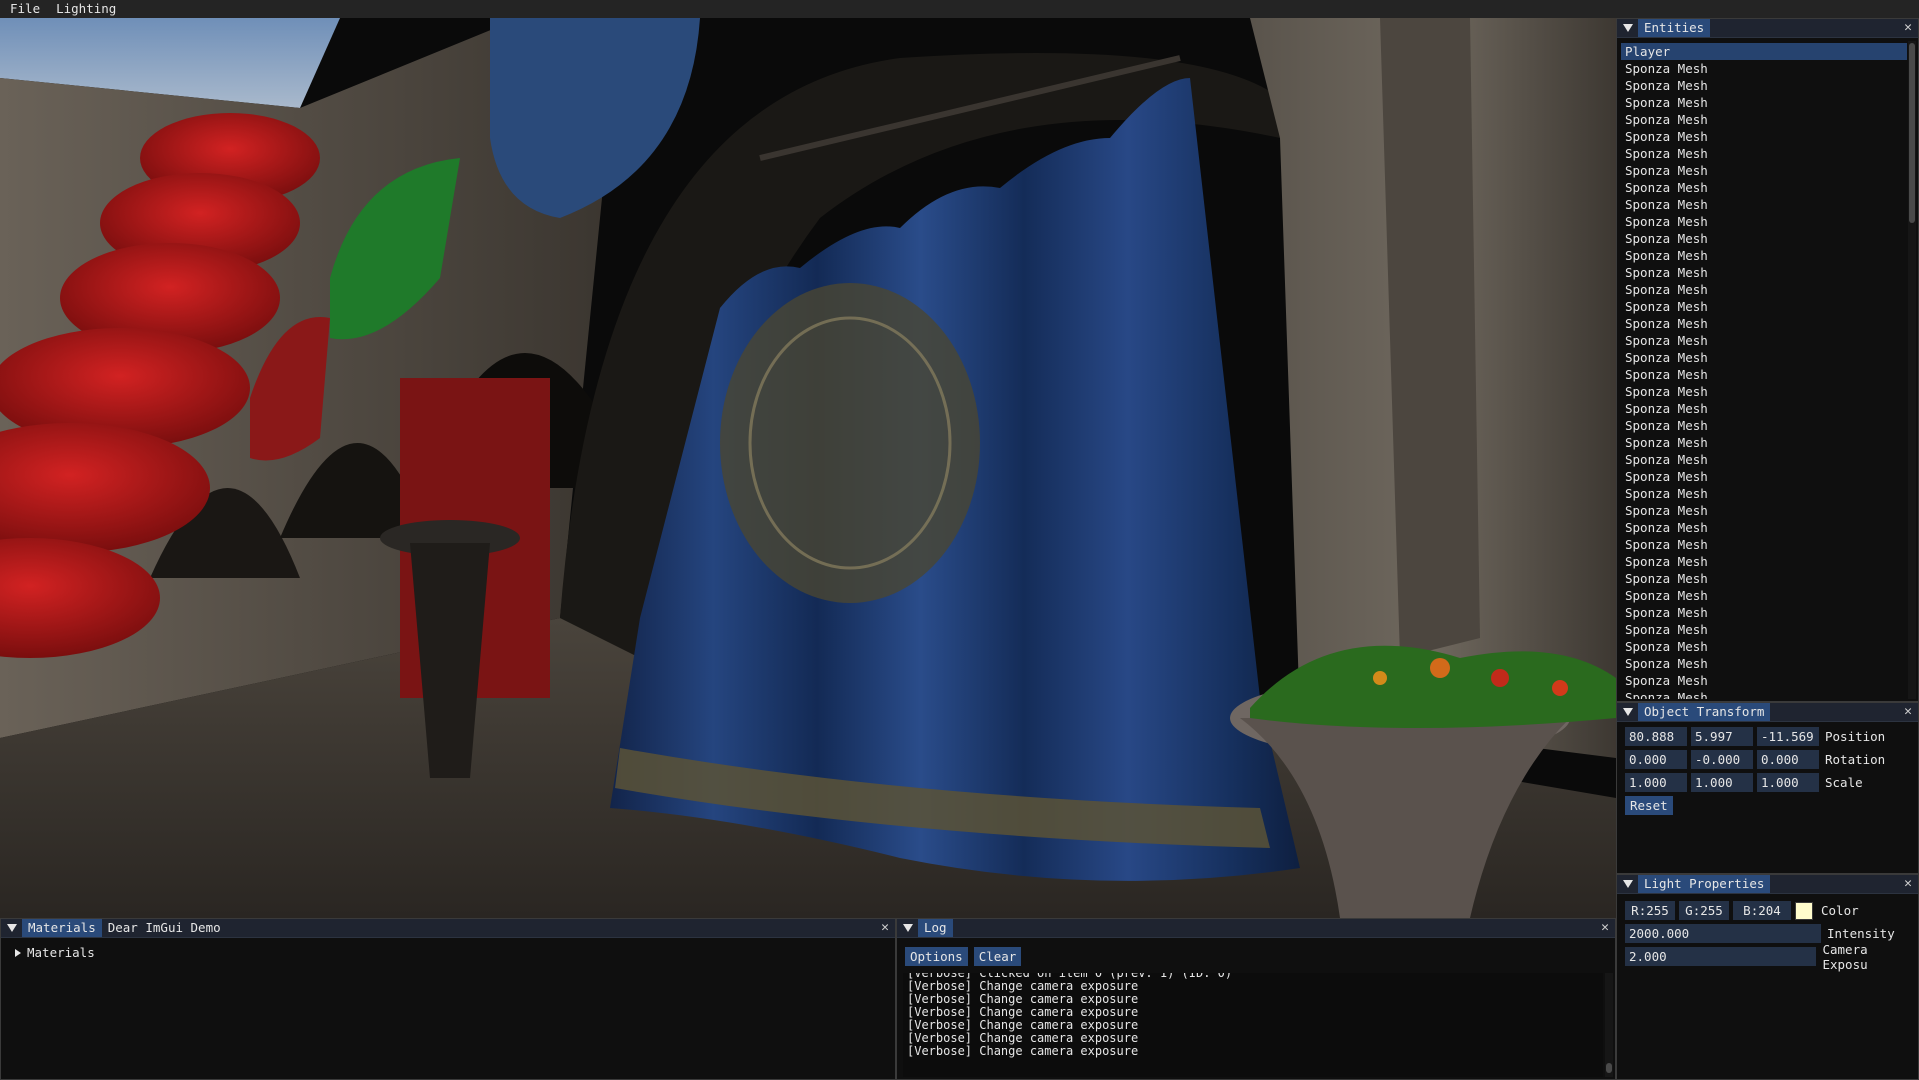 Image resolution: width=1919 pixels, height=1080 pixels. What do you see at coordinates (1650, 910) in the screenshot?
I see `color-r-input: R:255` at bounding box center [1650, 910].